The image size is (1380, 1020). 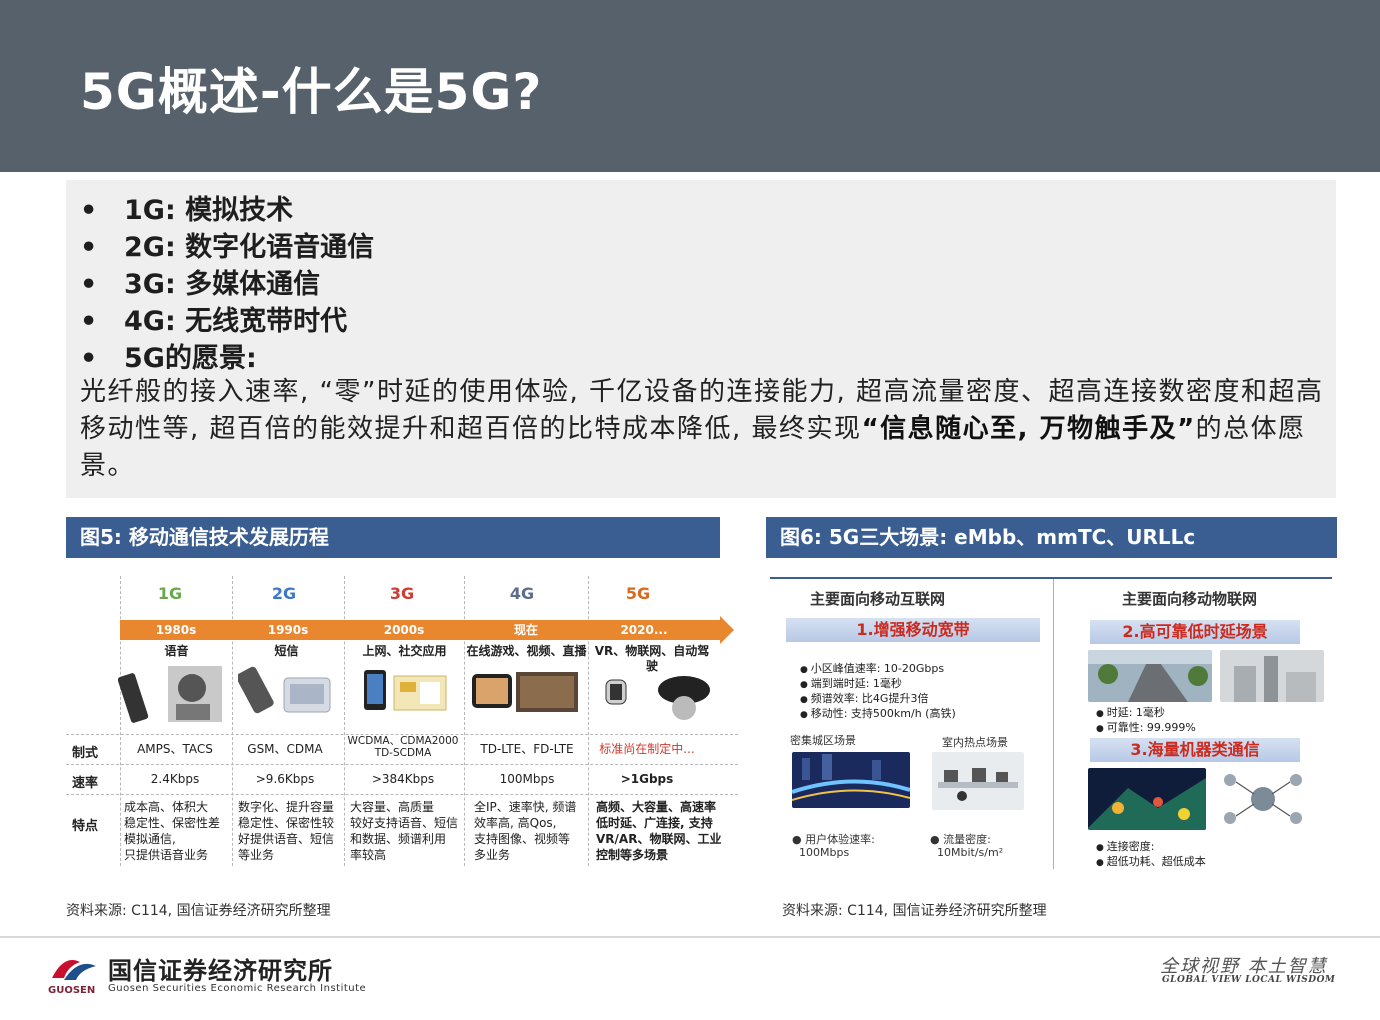 What do you see at coordinates (532, 831) in the screenshot?
I see `features-4g: 全IP、速率快, 频谱 效率高, 高Qos, 支持图像、视频等 多业务` at bounding box center [532, 831].